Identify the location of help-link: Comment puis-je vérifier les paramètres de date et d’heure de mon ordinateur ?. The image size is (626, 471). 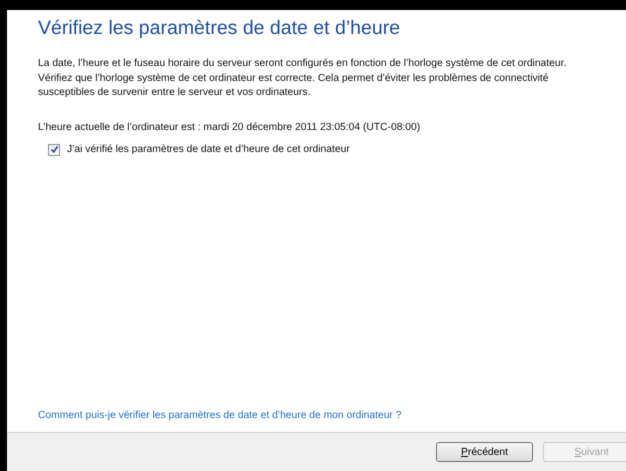
(220, 415).